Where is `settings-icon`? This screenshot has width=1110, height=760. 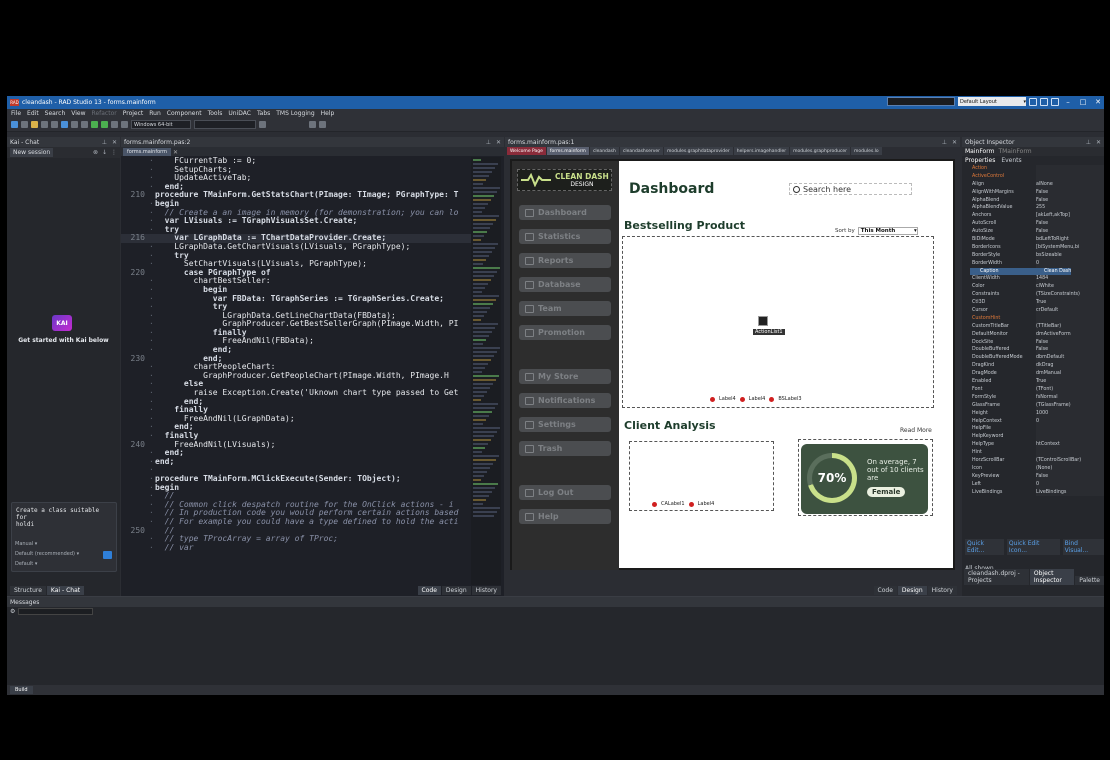 settings-icon is located at coordinates (1055, 101).